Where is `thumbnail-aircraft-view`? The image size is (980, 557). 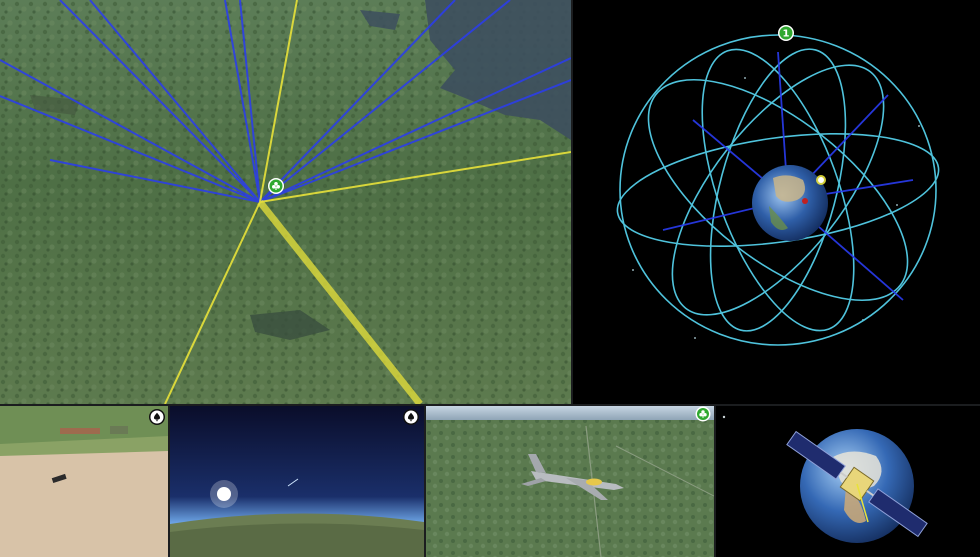
thumbnail-aircraft-view is located at coordinates (570, 481).